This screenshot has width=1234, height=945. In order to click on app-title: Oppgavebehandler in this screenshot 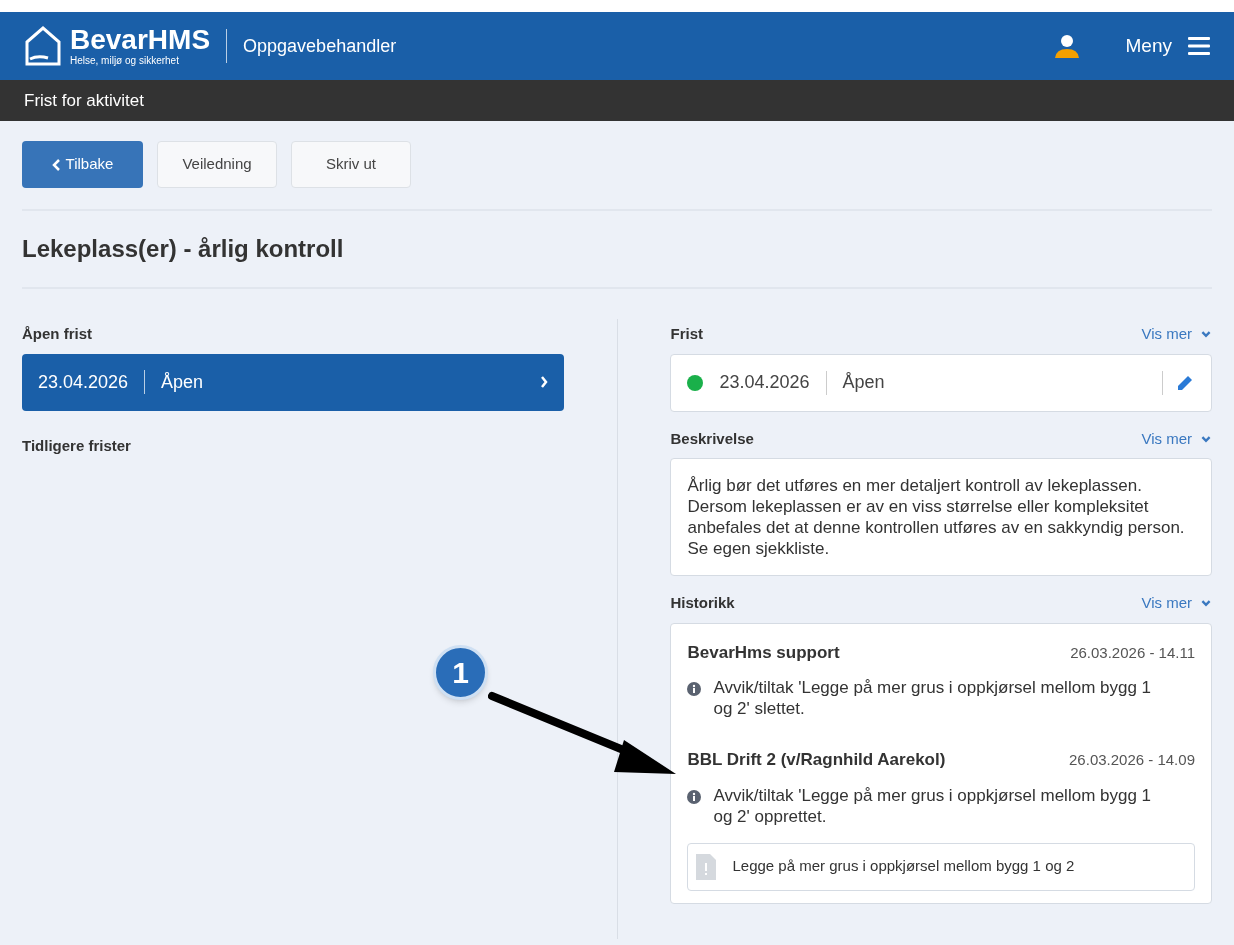, I will do `click(320, 46)`.